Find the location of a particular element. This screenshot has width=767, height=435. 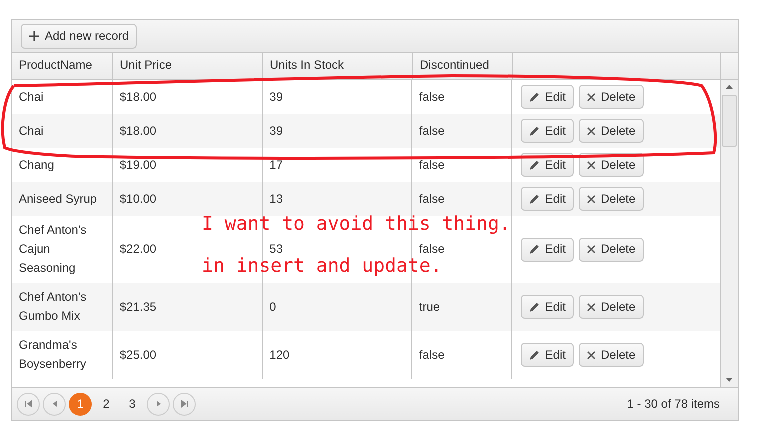

table-cell-text: $21.35 is located at coordinates (138, 307).